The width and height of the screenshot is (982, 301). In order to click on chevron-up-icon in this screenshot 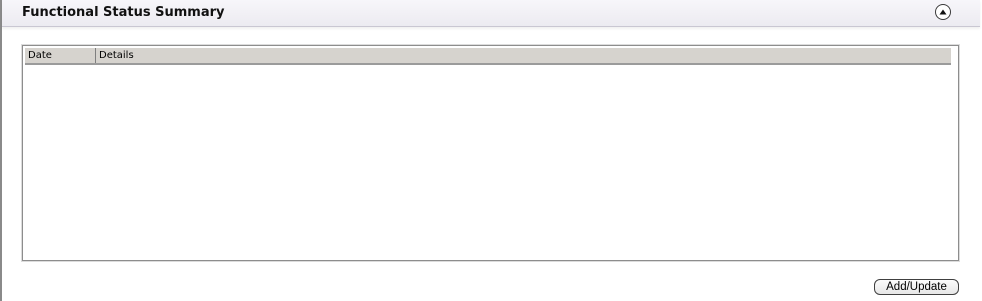, I will do `click(943, 12)`.